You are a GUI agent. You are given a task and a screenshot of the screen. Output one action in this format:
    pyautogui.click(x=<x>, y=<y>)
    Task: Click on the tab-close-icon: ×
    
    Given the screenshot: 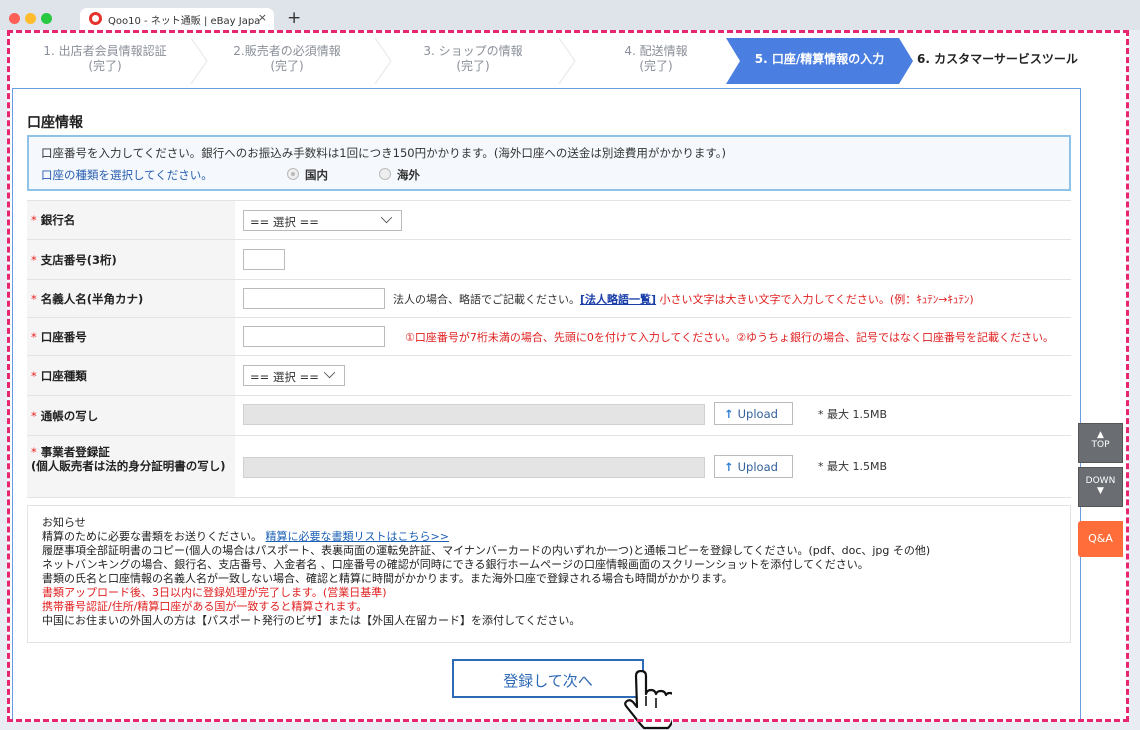 What is the action you would take?
    pyautogui.click(x=262, y=17)
    